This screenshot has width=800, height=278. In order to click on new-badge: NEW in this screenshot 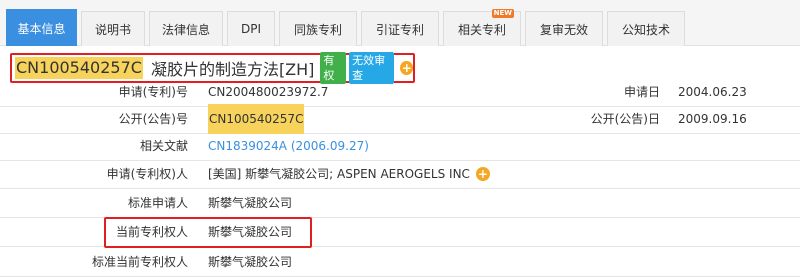, I will do `click(502, 13)`.